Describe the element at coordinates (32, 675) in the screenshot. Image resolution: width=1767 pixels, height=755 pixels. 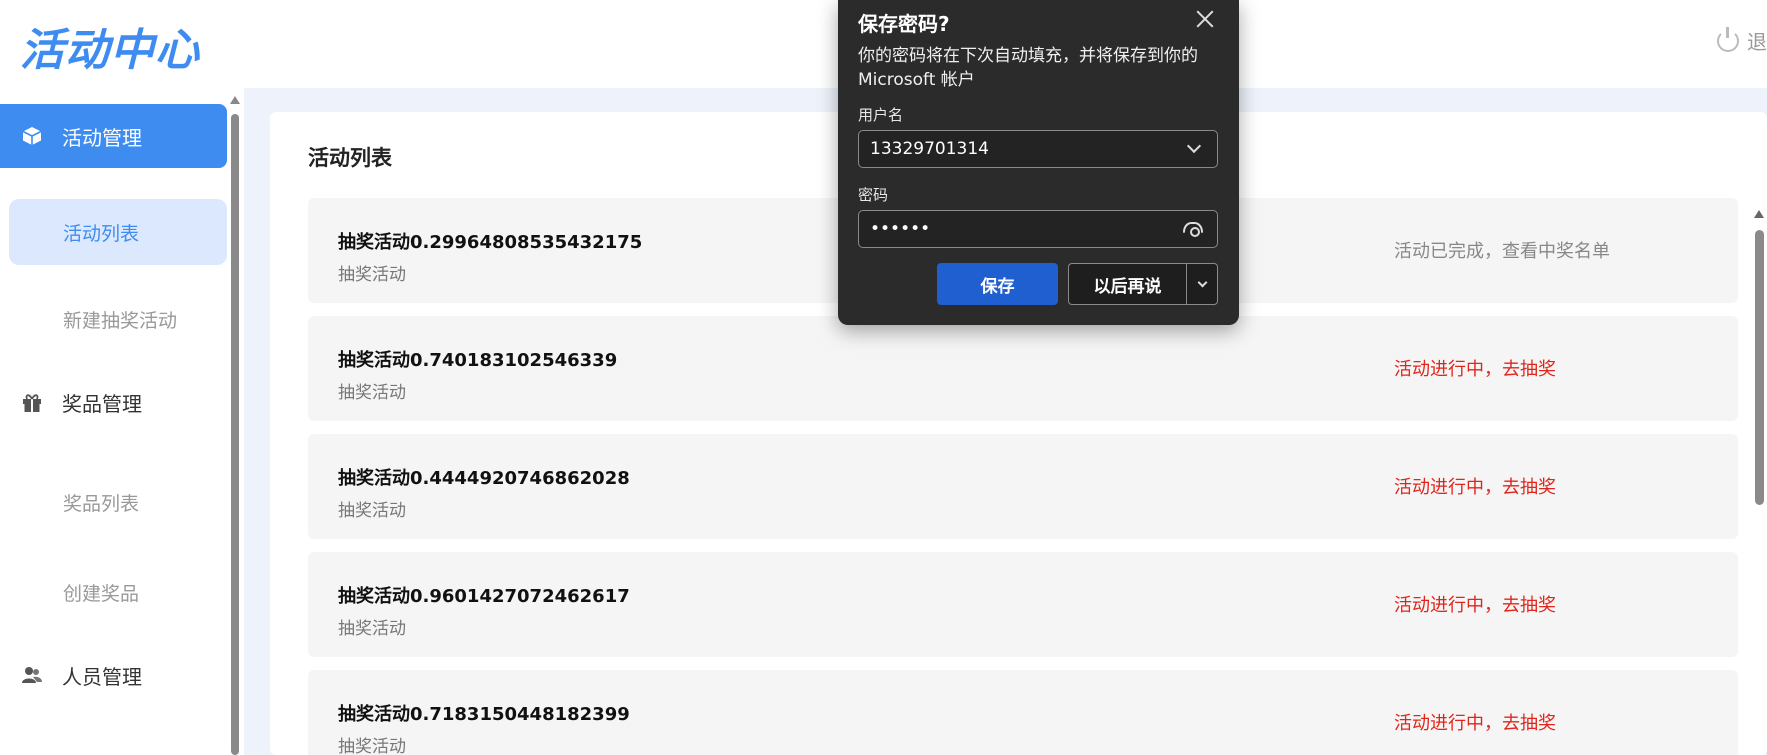
I see `users-icon` at that location.